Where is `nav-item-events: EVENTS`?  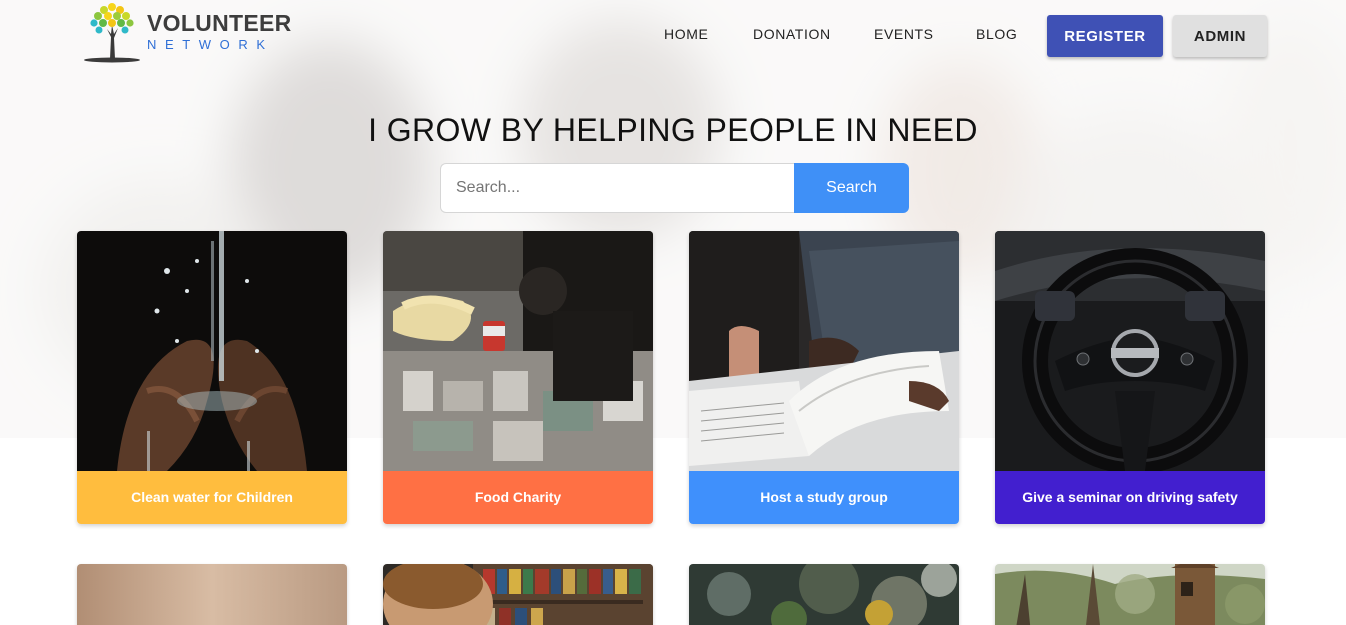 nav-item-events: EVENTS is located at coordinates (904, 34).